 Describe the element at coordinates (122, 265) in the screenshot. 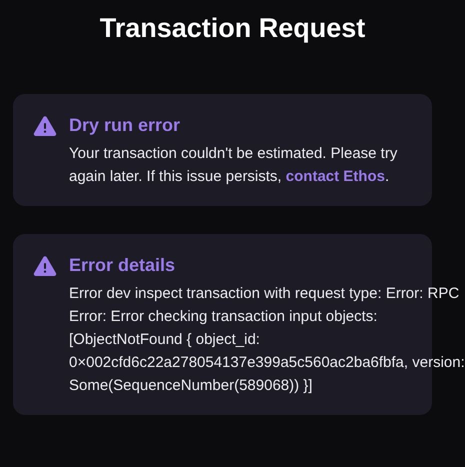

I see `alert-title: Error details` at that location.